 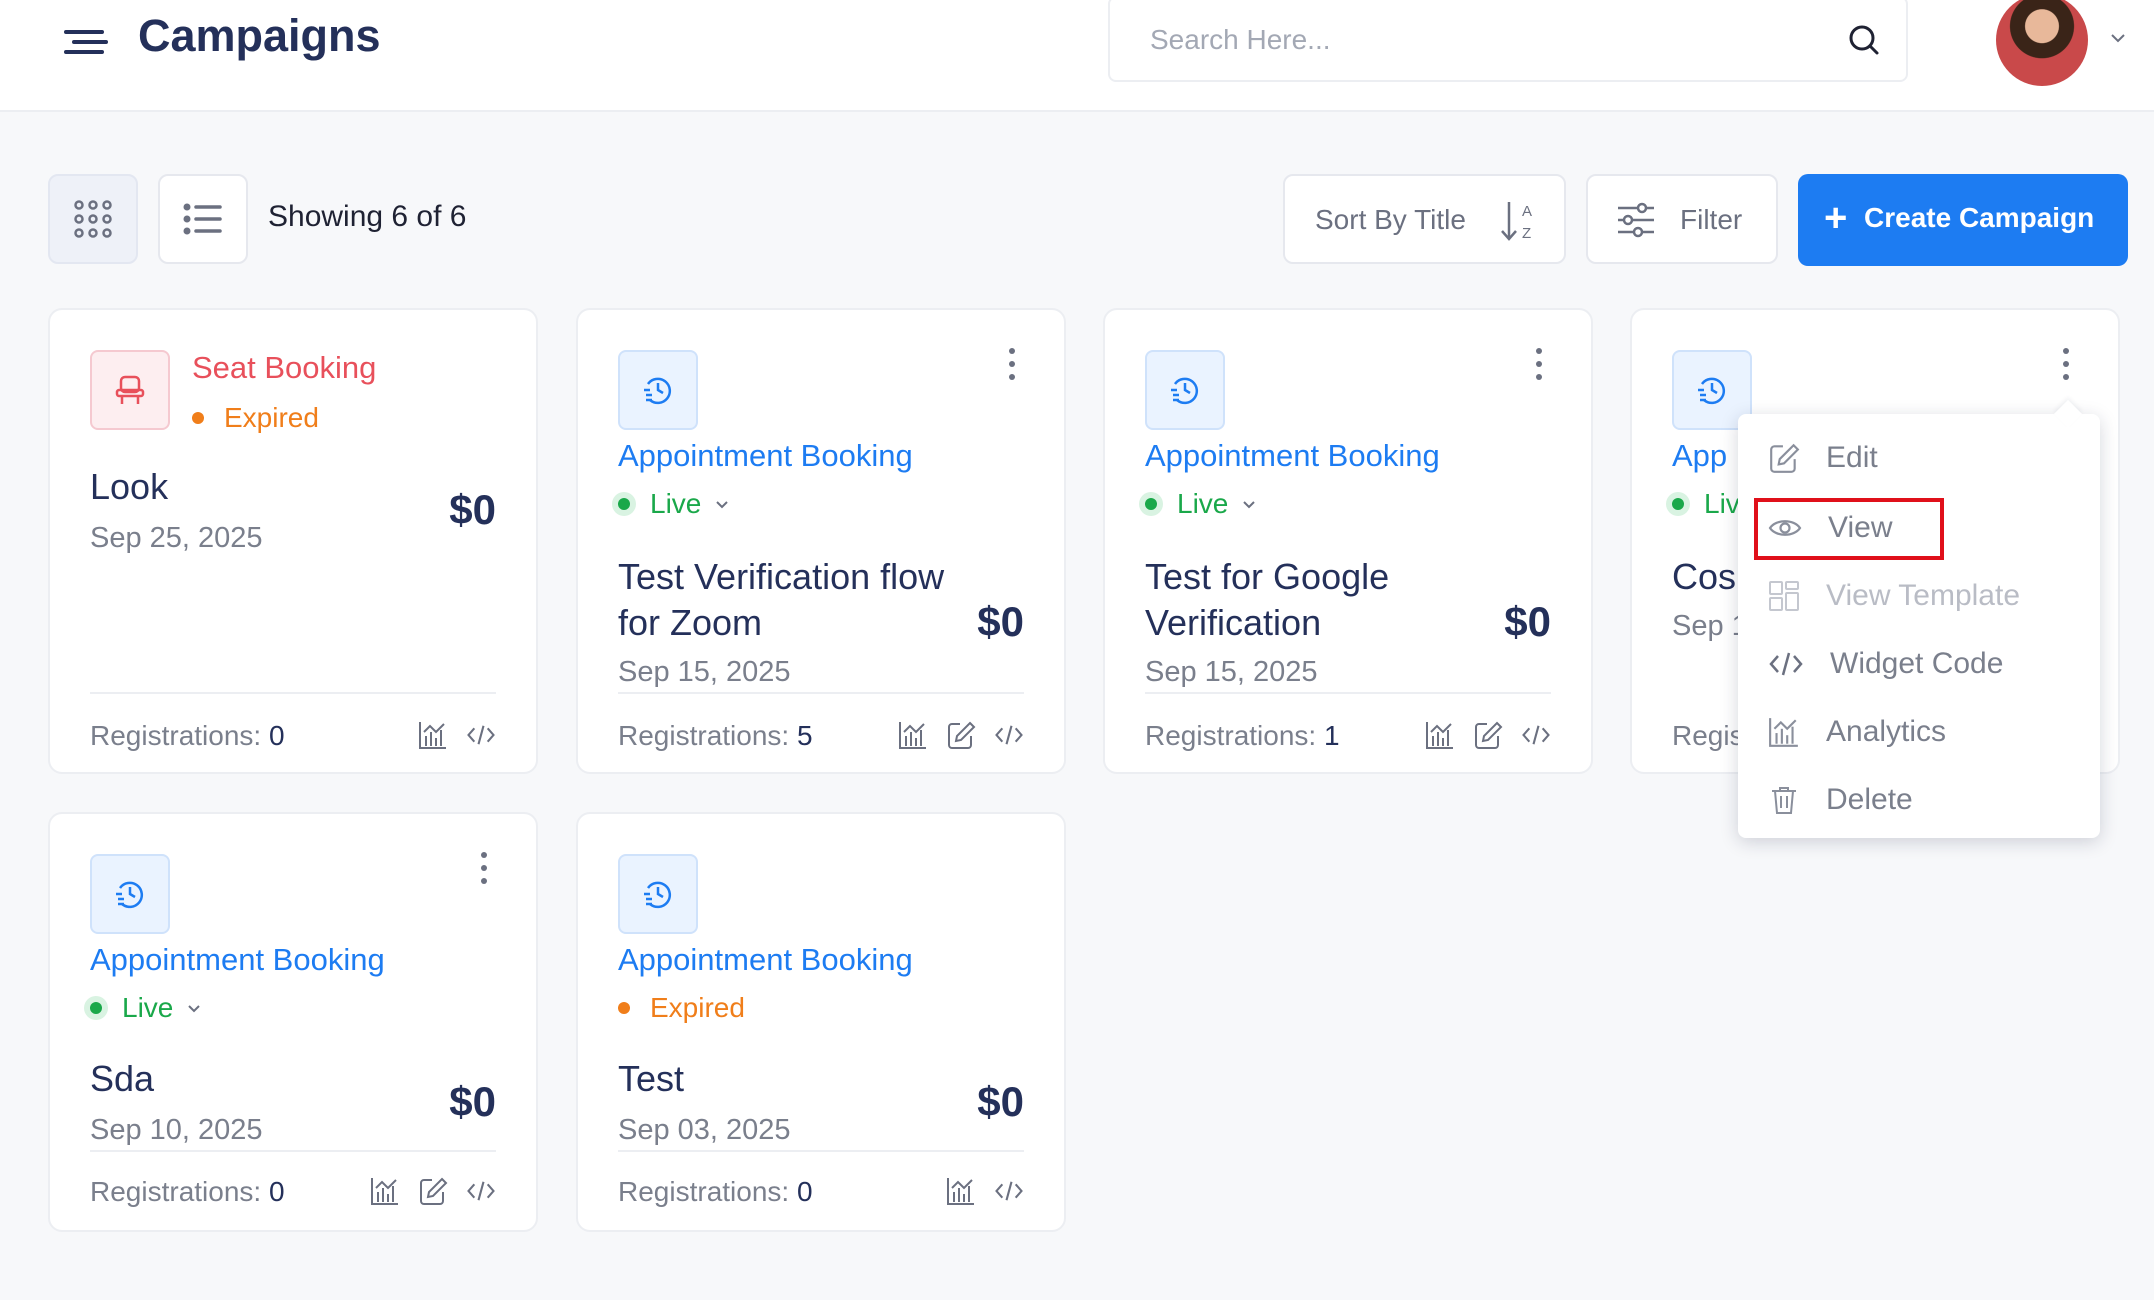 I want to click on grid-view-icon, so click(x=93, y=219).